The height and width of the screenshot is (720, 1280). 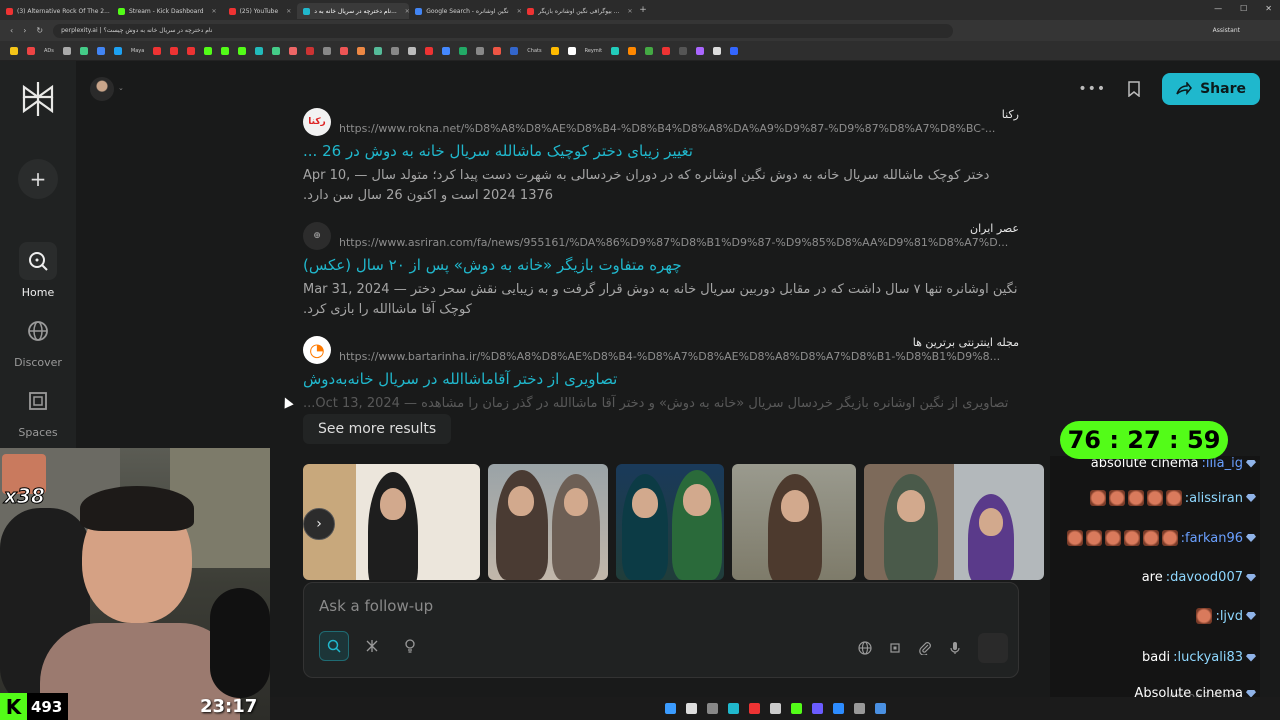 I want to click on perplexity-app-icon, so click(x=733, y=708).